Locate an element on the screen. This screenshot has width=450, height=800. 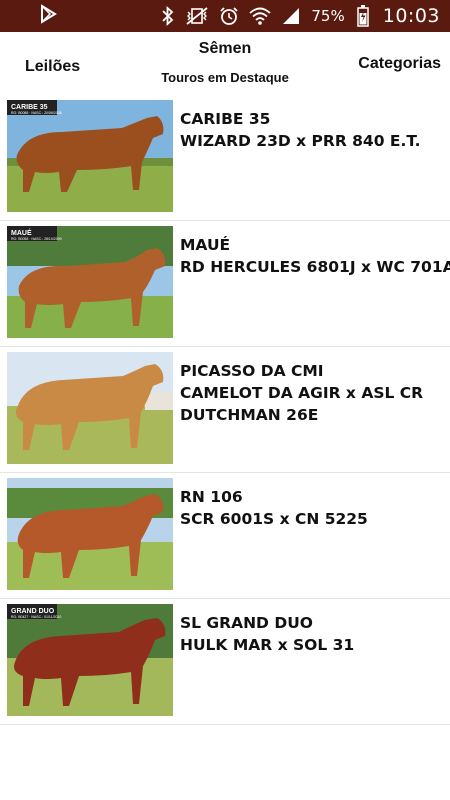
bull-pedigree: SCR 6001S x CN 5225 is located at coordinates (274, 519).